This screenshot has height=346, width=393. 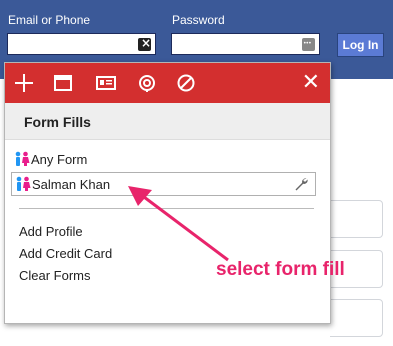 I want to click on form-fill-label: Any Form, so click(x=59, y=159).